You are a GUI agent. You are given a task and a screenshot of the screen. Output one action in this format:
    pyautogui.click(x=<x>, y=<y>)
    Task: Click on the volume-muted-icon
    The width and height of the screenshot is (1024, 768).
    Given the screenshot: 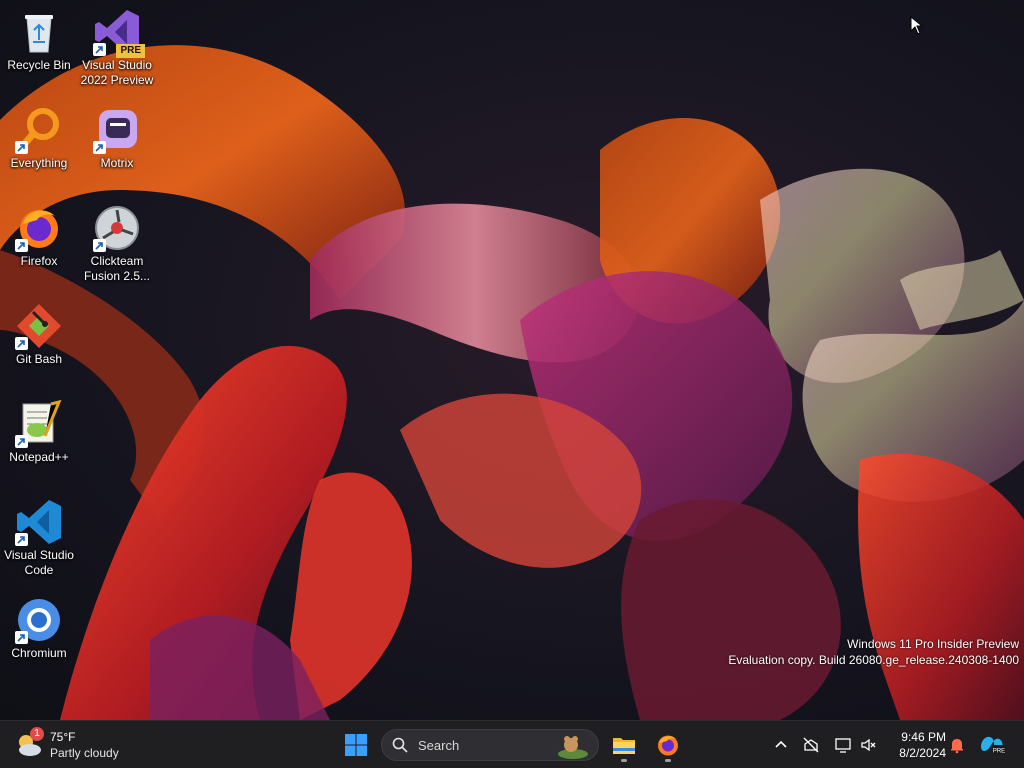 What is the action you would take?
    pyautogui.click(x=868, y=745)
    